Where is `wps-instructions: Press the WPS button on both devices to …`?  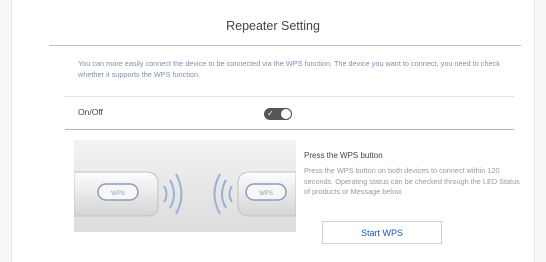
wps-instructions: Press the WPS button on both devices to … is located at coordinates (412, 181).